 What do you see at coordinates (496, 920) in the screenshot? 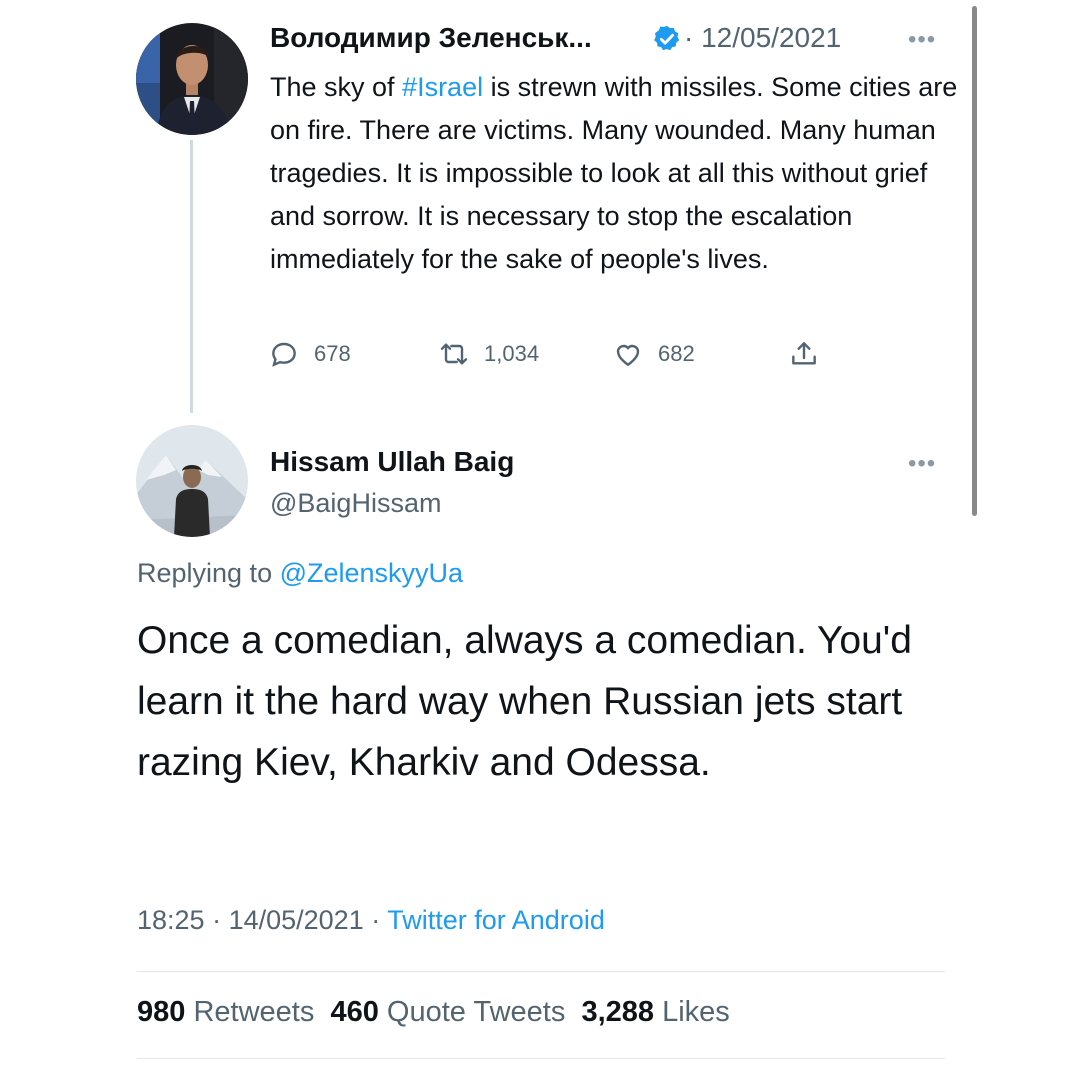
I see `tweet-source-link: Twitter for Android` at bounding box center [496, 920].